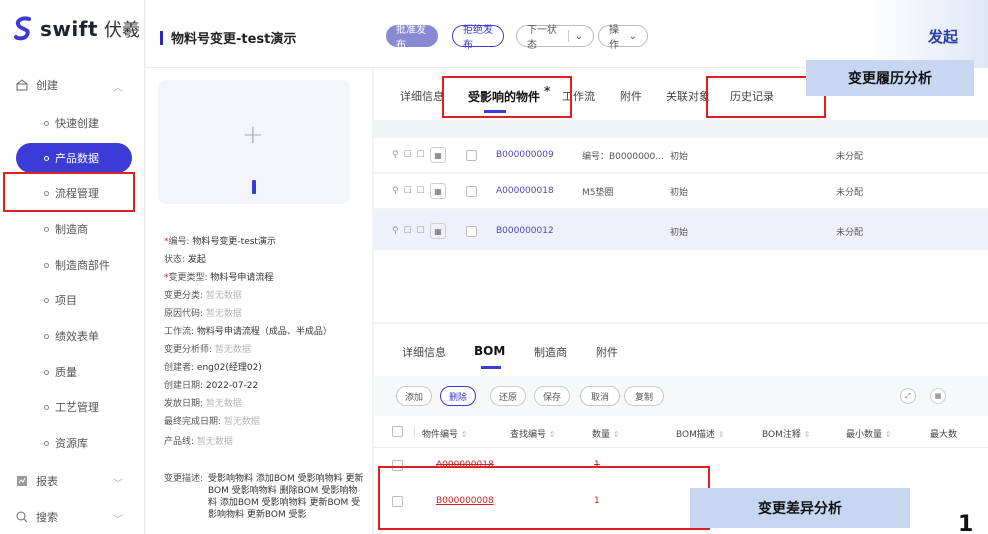  I want to click on copy-button: 复制, so click(644, 396).